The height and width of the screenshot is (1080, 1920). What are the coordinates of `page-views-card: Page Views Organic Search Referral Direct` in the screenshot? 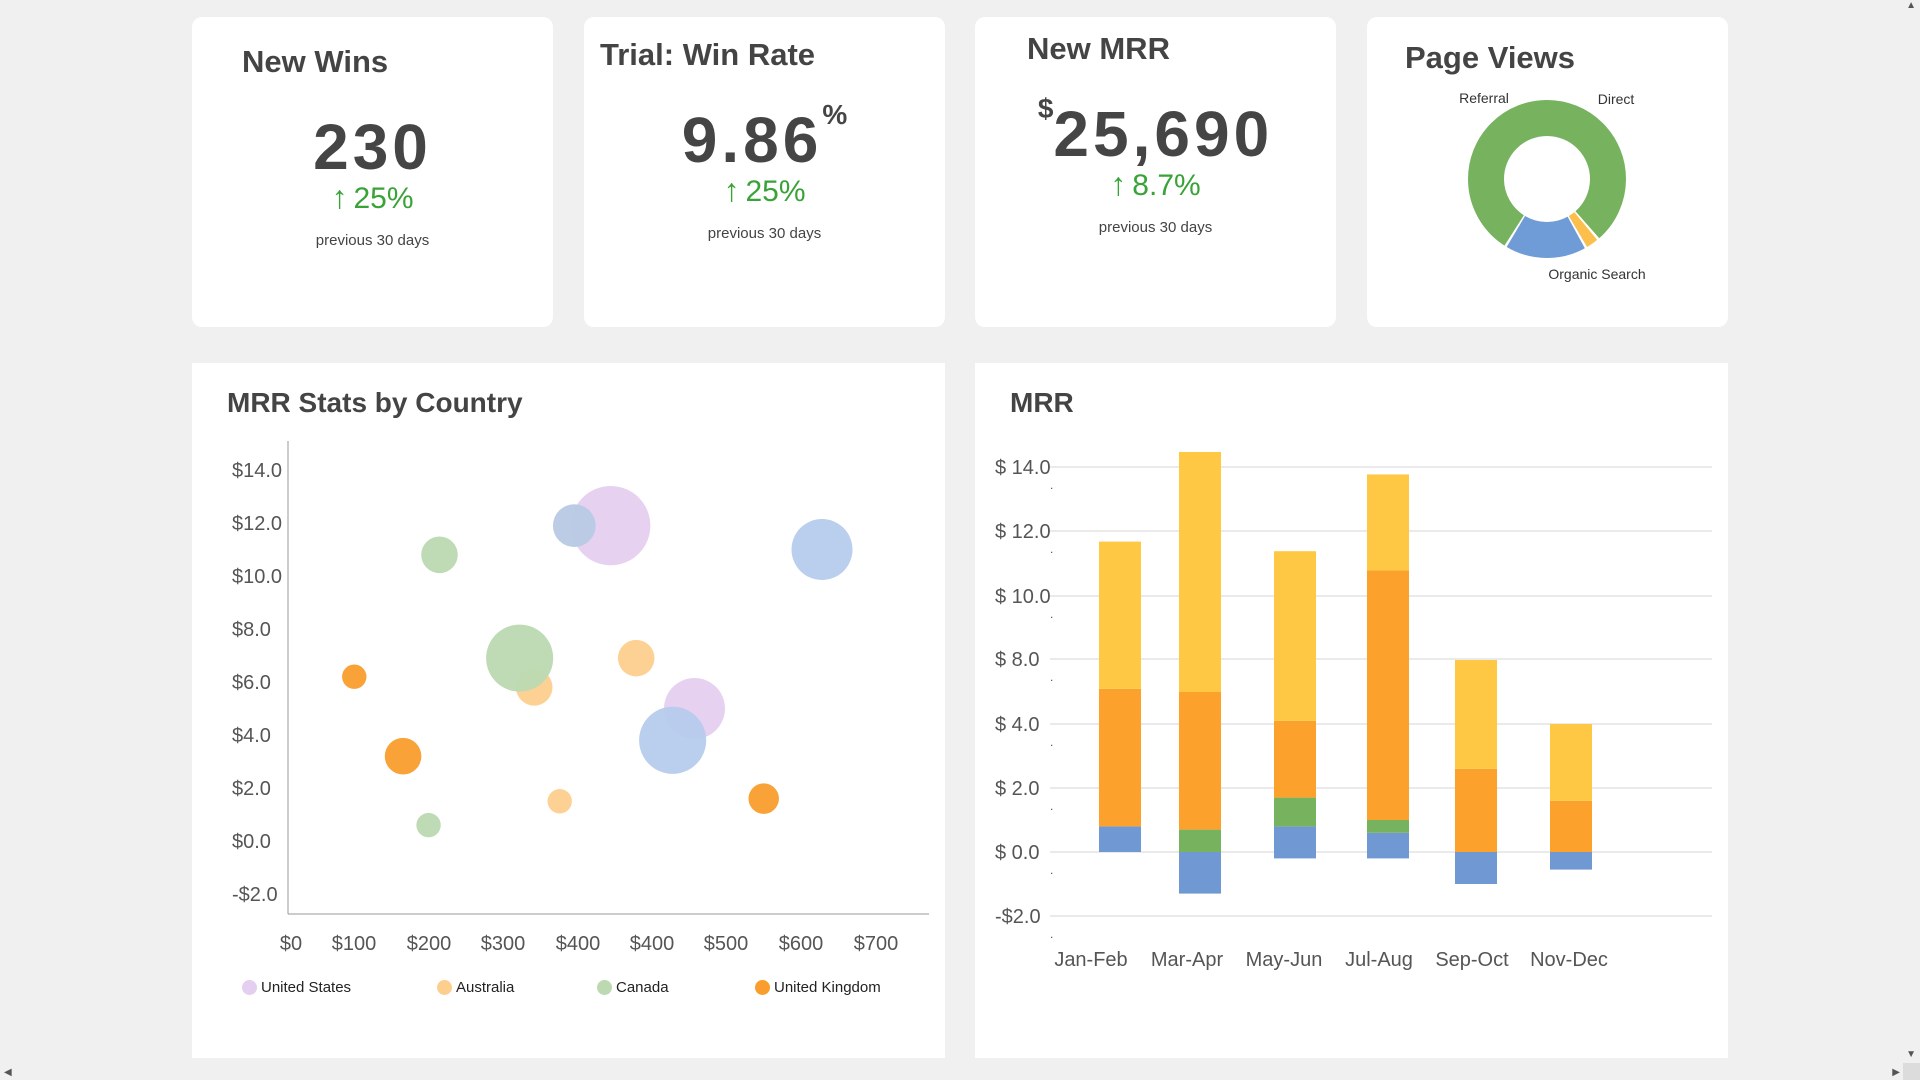 It's located at (1547, 172).